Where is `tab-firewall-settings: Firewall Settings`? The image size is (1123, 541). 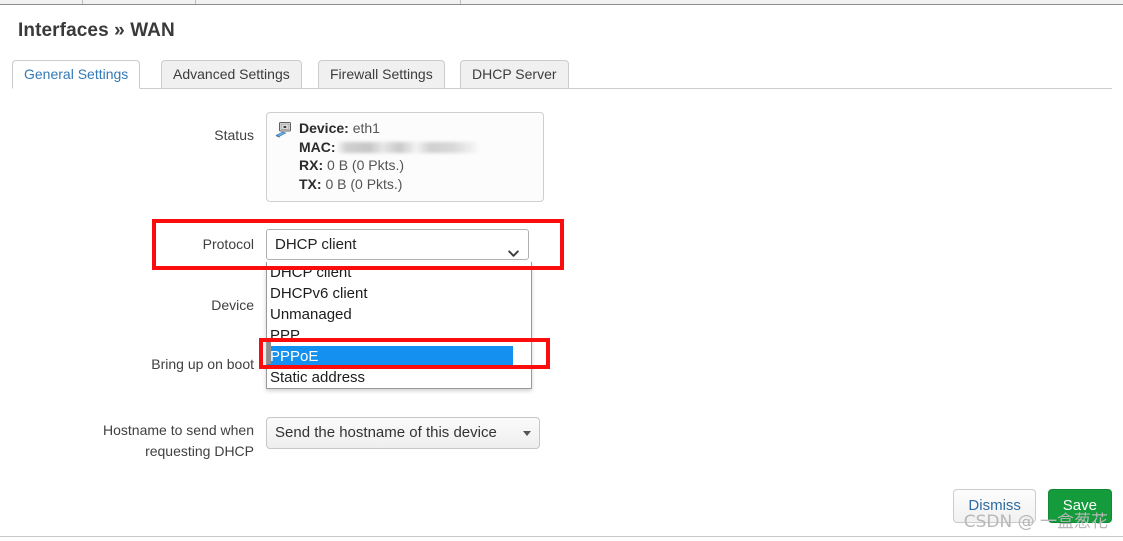
tab-firewall-settings: Firewall Settings is located at coordinates (381, 74).